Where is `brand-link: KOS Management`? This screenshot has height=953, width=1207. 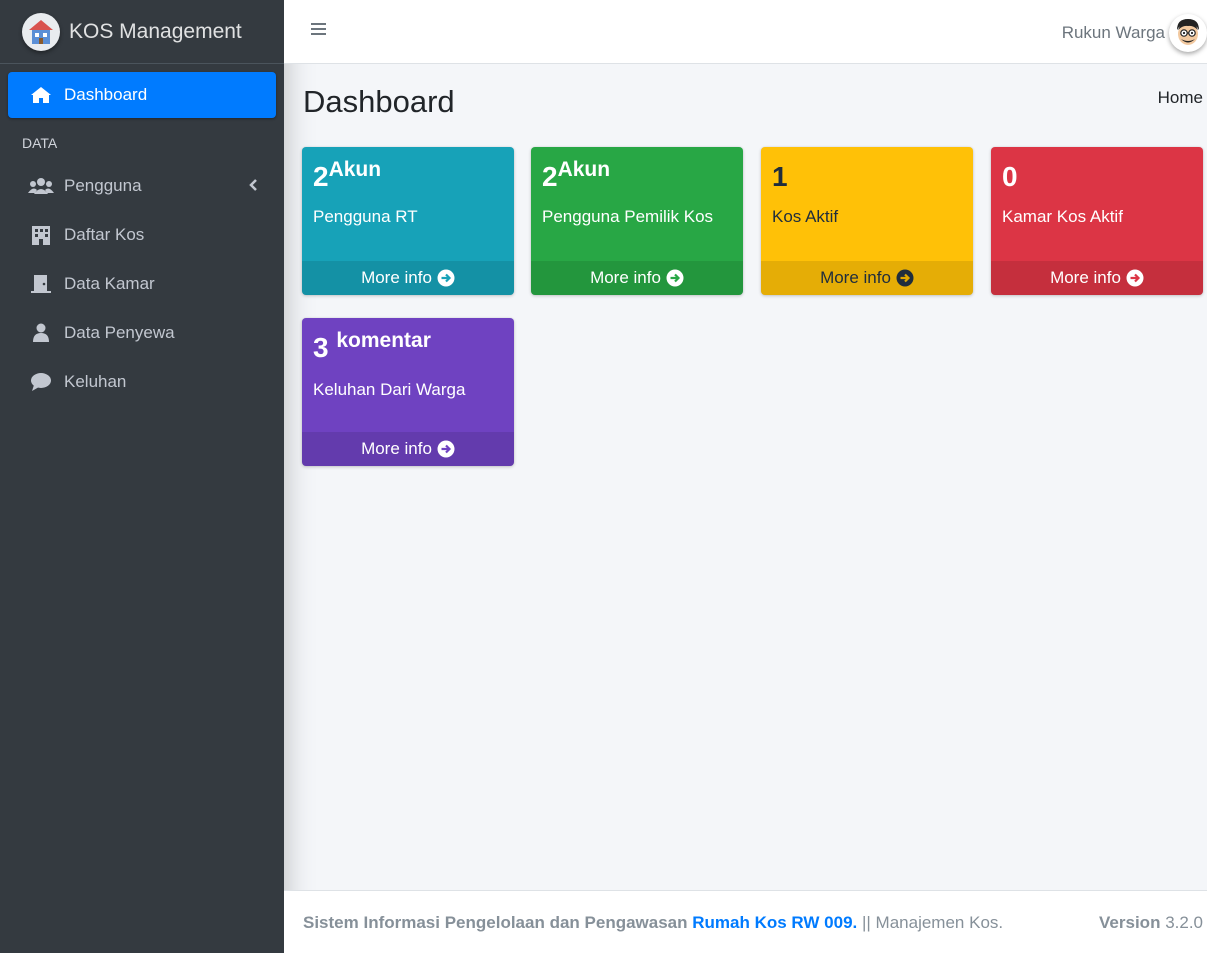
brand-link: KOS Management is located at coordinates (142, 32).